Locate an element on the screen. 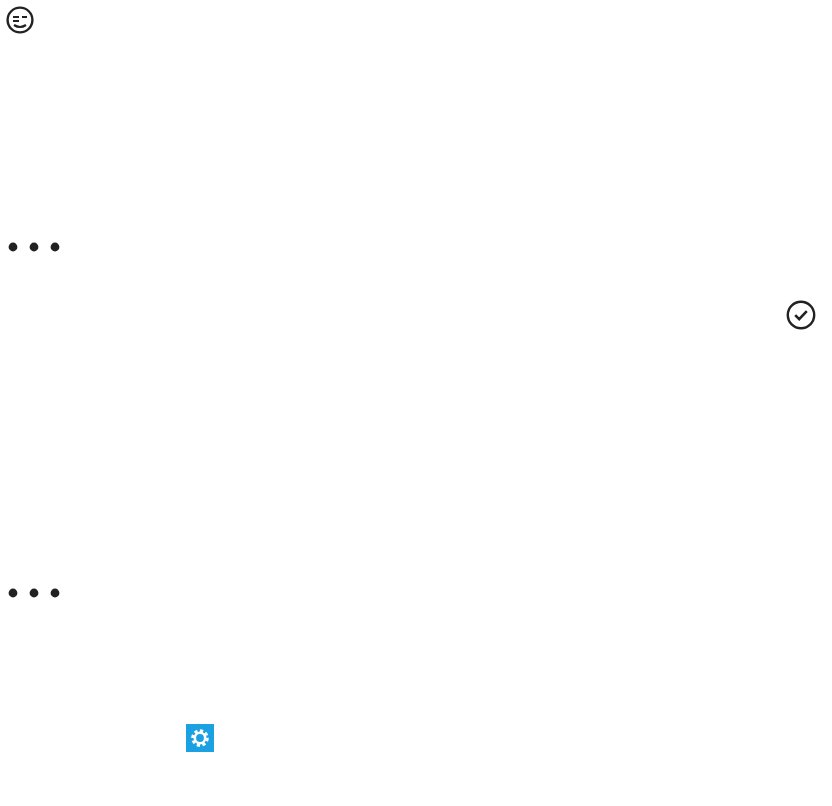  emoji-icon is located at coordinates (20, 20).